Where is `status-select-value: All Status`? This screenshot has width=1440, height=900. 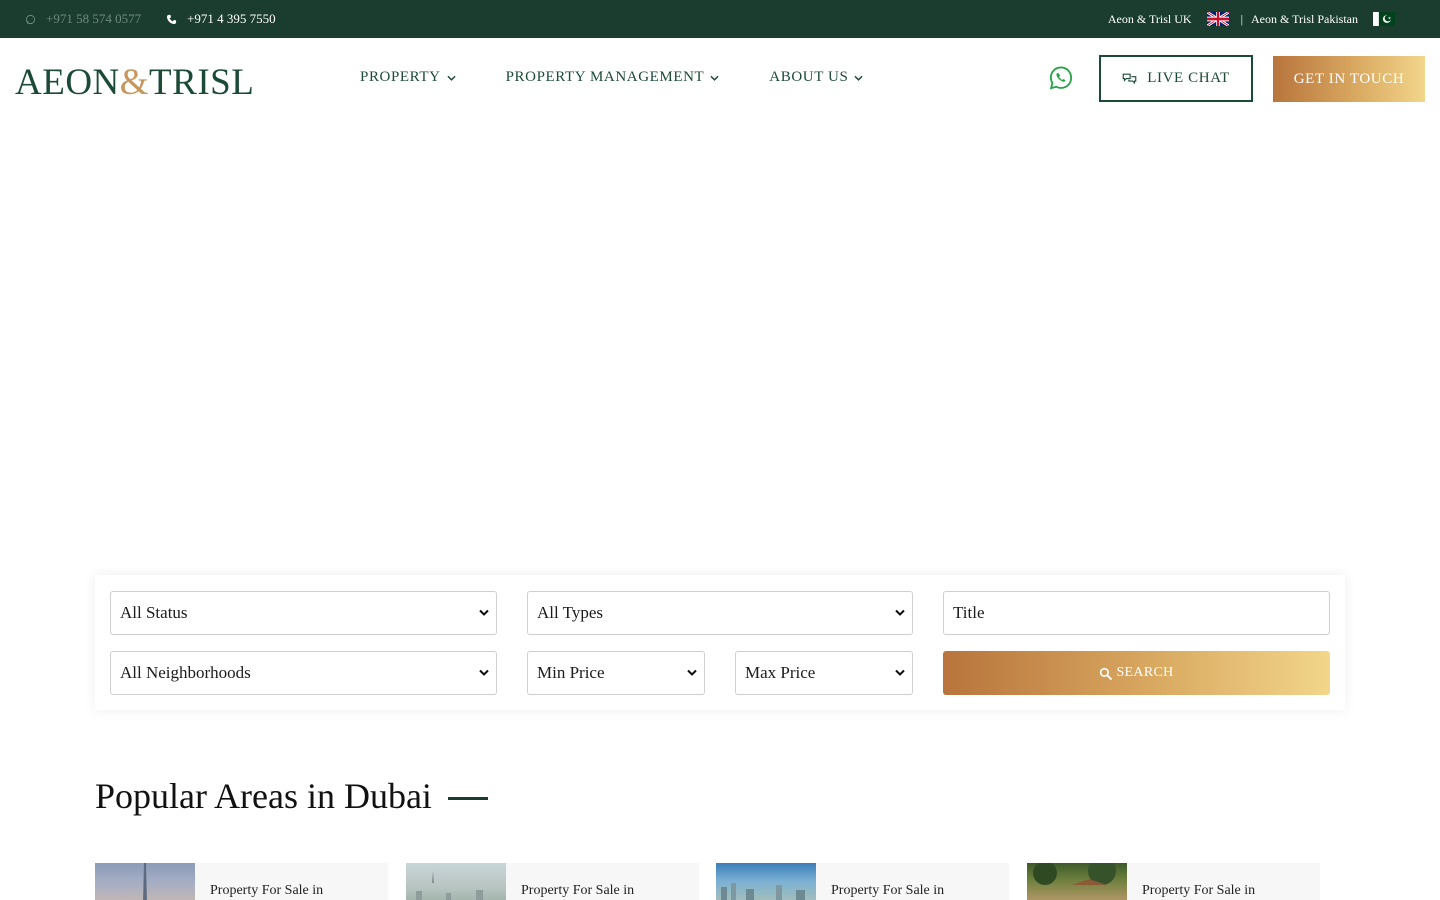
status-select-value: All Status is located at coordinates (154, 612).